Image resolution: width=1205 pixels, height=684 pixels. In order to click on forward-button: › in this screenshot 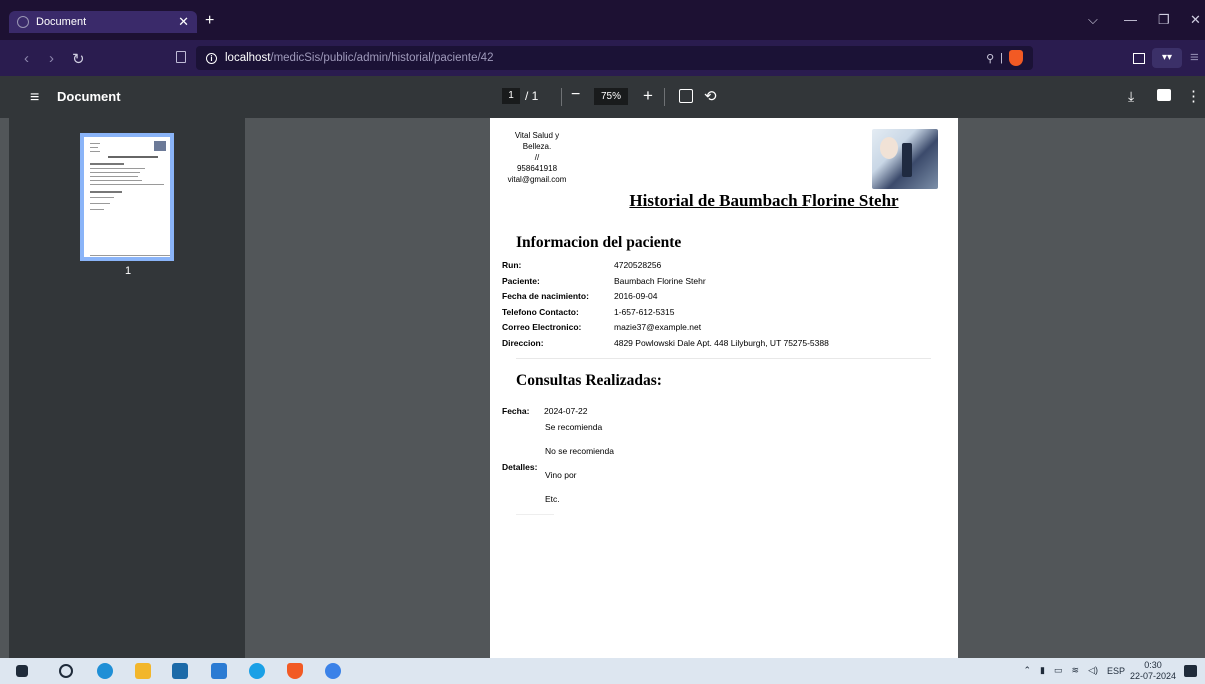, I will do `click(51, 58)`.